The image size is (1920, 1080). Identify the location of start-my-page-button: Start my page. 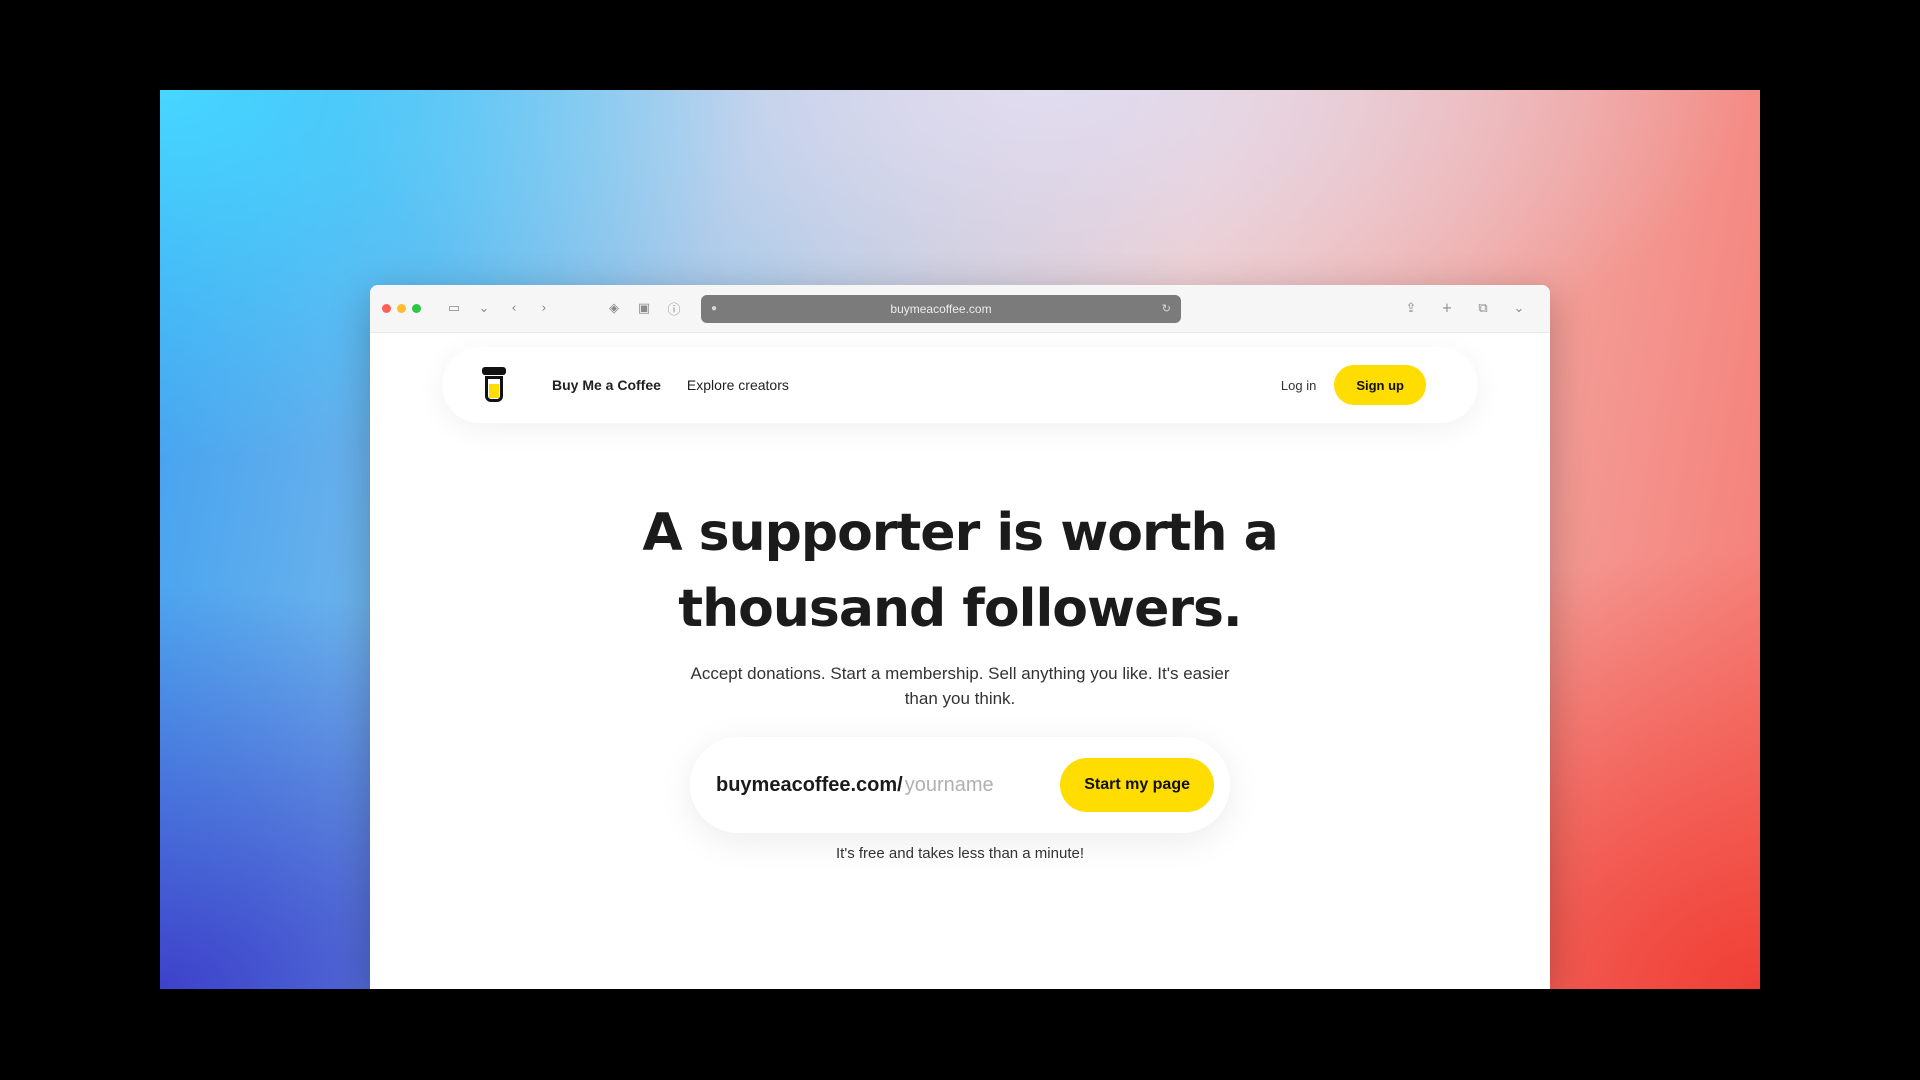
(1137, 785).